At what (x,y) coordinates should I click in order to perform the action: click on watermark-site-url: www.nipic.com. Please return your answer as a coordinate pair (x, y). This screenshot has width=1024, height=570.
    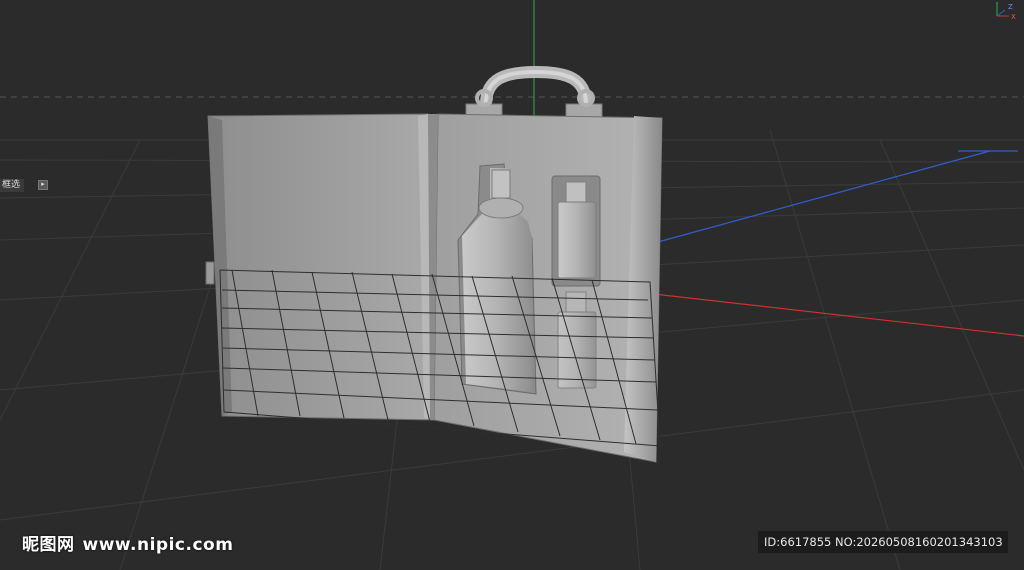
    Looking at the image, I should click on (158, 545).